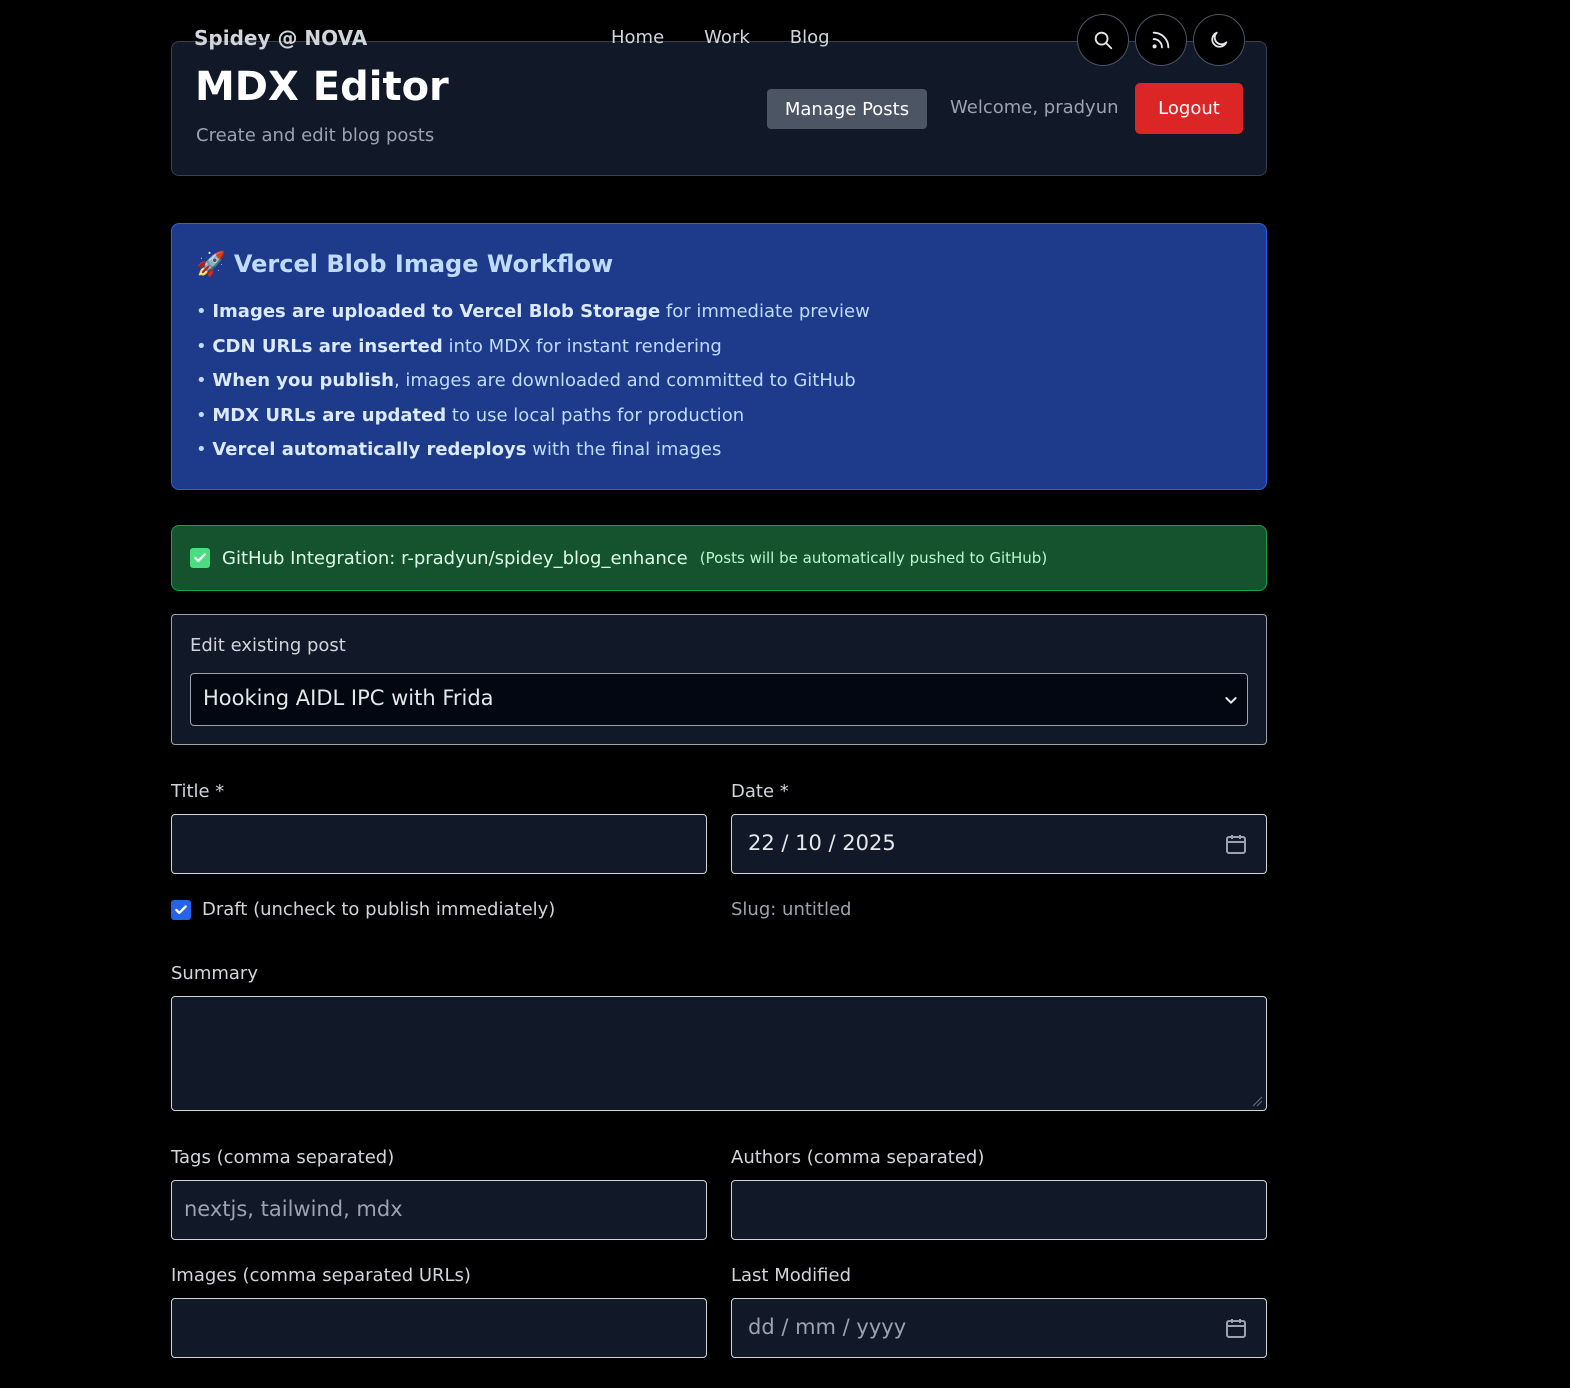  I want to click on logout-button: Logout, so click(1189, 108).